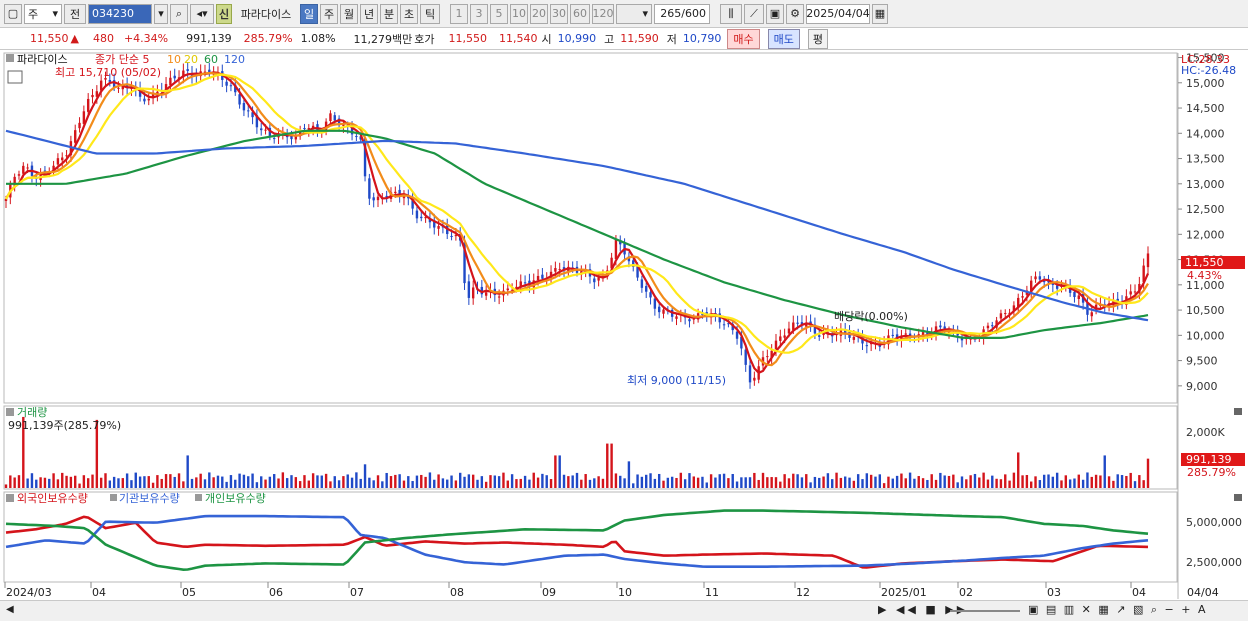 The height and width of the screenshot is (621, 1248). Describe the element at coordinates (161, 13) in the screenshot. I see `code-dropdown-icon: ▾` at that location.